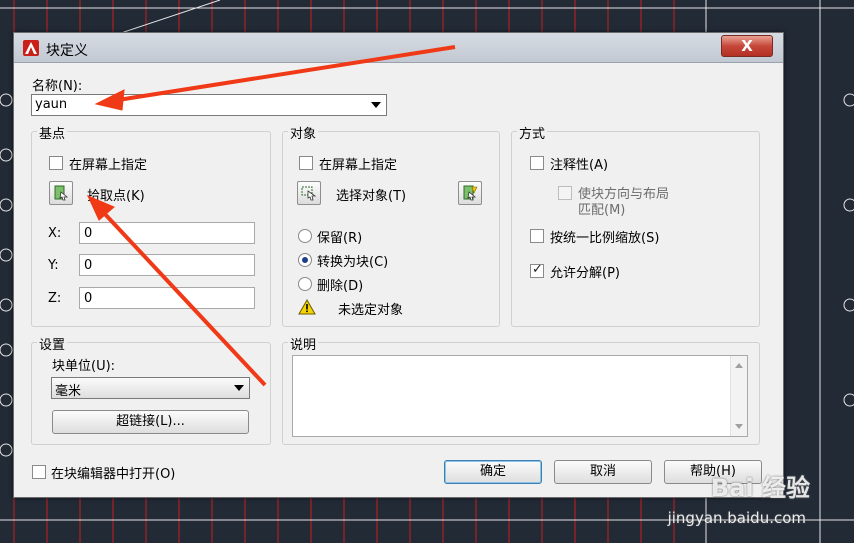 Image resolution: width=854 pixels, height=543 pixels. I want to click on cancel-button: 取消, so click(603, 472).